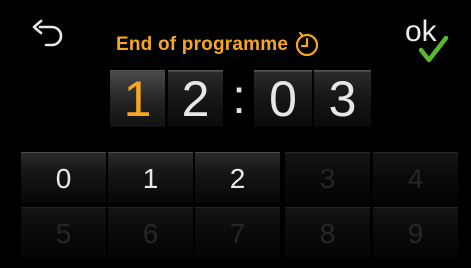  Describe the element at coordinates (63, 177) in the screenshot. I see `keypad-key-0: 0` at that location.